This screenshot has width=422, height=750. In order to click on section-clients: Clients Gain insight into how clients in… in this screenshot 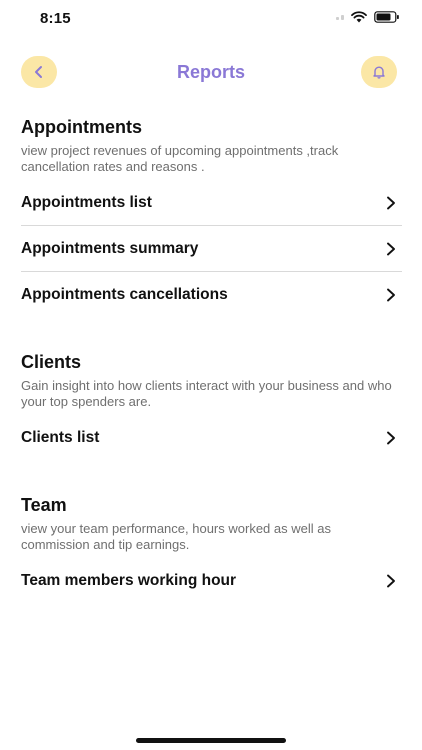, I will do `click(211, 405)`.